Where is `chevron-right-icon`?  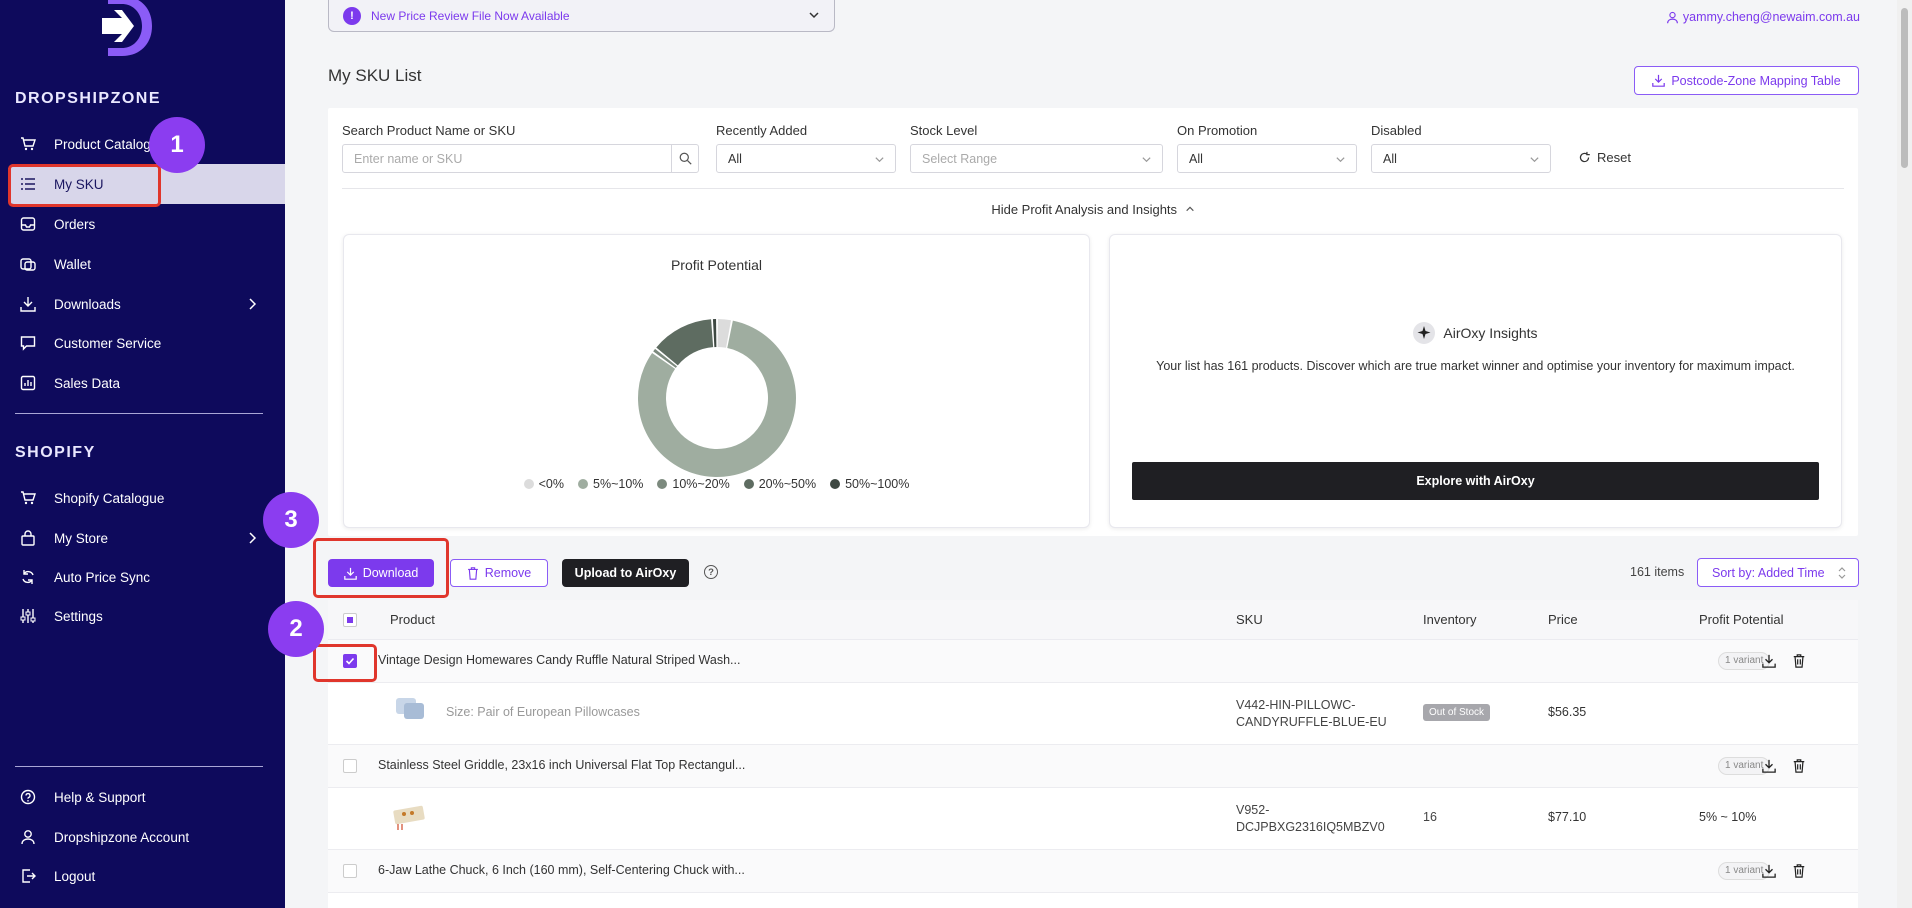
chevron-right-icon is located at coordinates (253, 538).